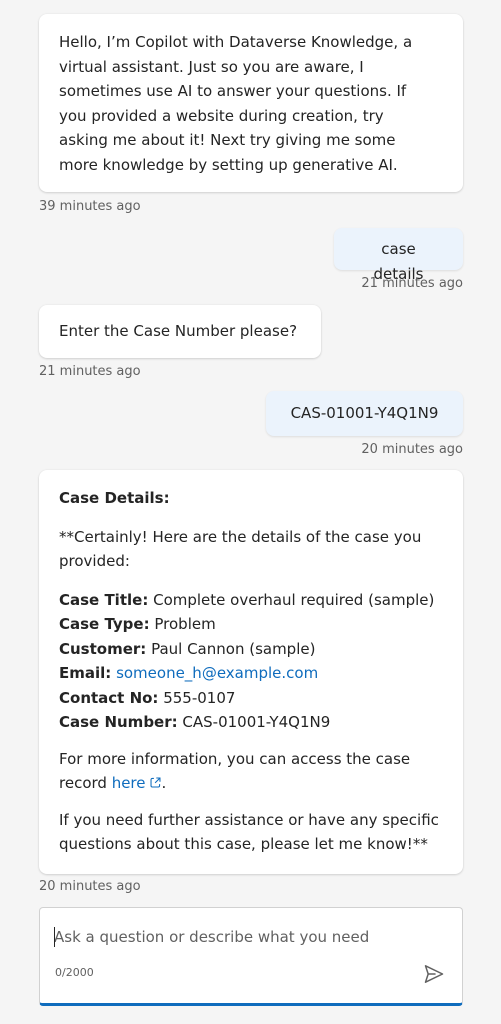 This screenshot has height=1024, width=501. I want to click on field-label: Case Type:, so click(104, 624).